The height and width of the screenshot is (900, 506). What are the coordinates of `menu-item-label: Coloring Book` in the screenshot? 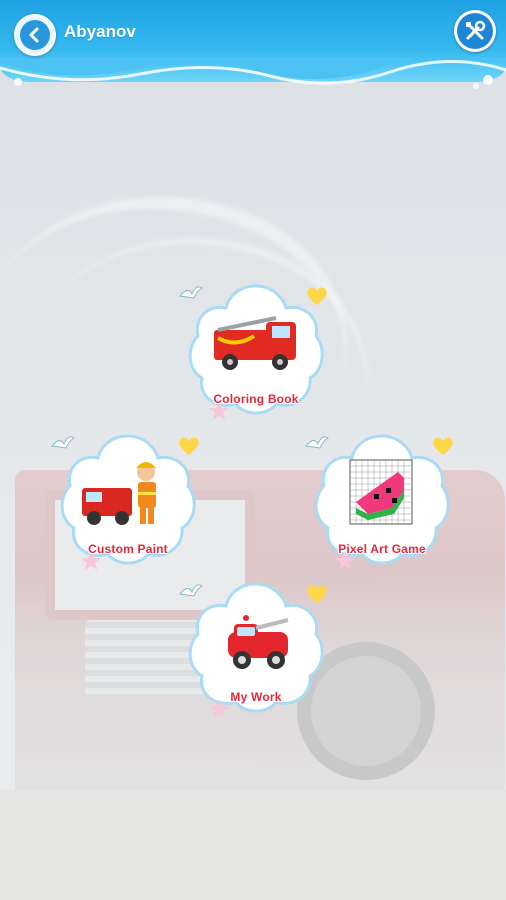 It's located at (256, 399).